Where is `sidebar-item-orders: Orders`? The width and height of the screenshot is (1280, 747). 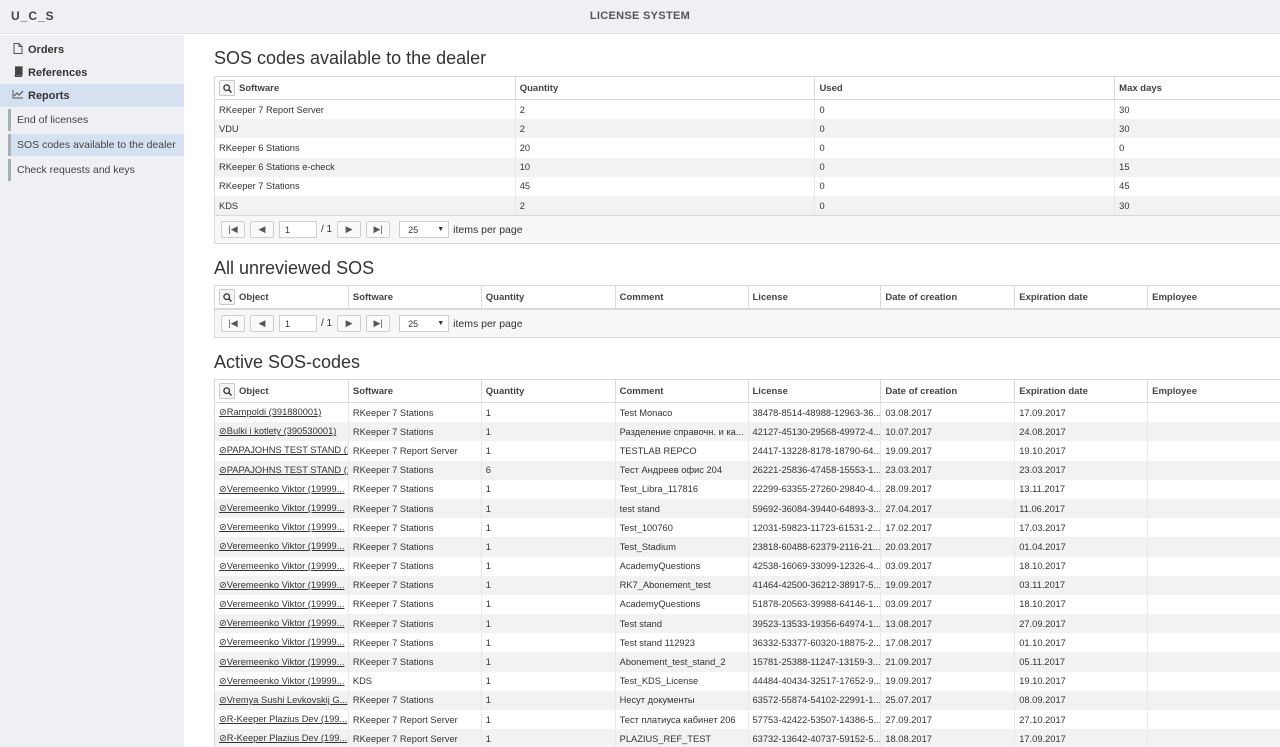 sidebar-item-orders: Orders is located at coordinates (92, 49).